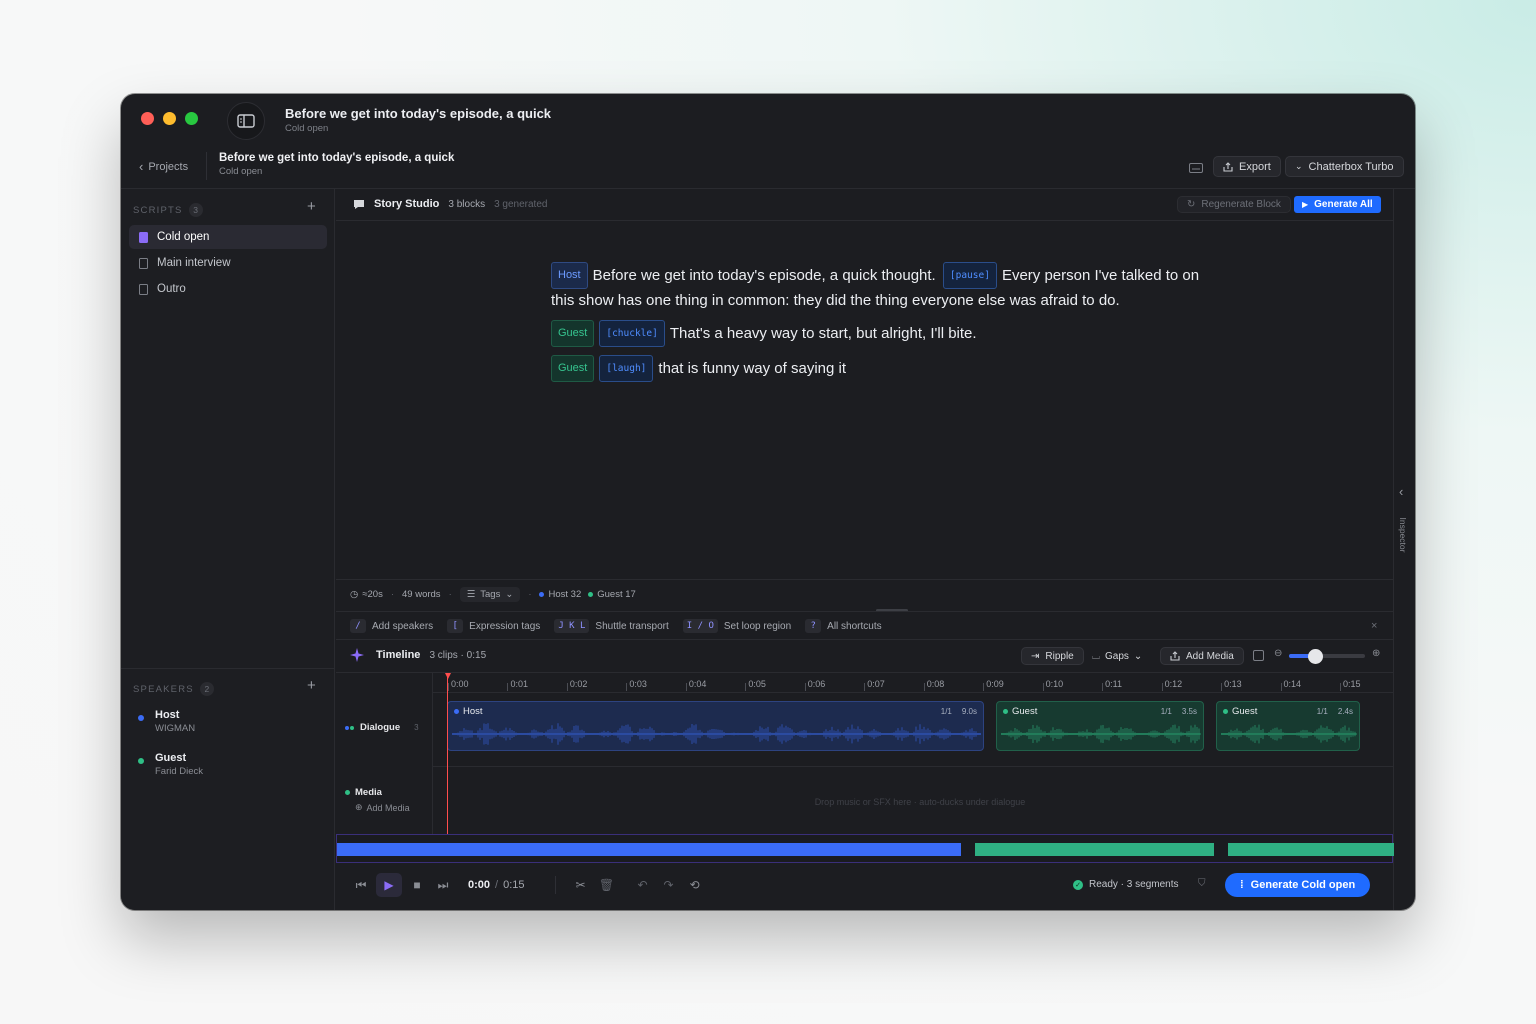 The height and width of the screenshot is (1024, 1536). I want to click on generate-cold-open-button: ⁞ Generate Cold open, so click(1298, 885).